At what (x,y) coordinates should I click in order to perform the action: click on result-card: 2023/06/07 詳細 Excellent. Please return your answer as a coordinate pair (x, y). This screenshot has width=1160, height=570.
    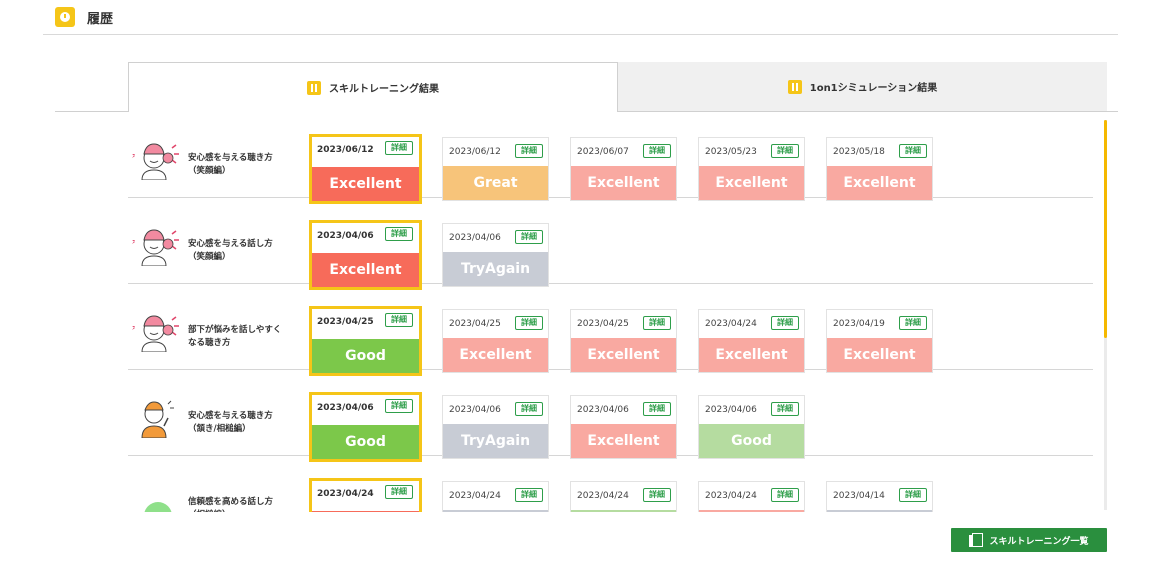
    Looking at the image, I should click on (623, 169).